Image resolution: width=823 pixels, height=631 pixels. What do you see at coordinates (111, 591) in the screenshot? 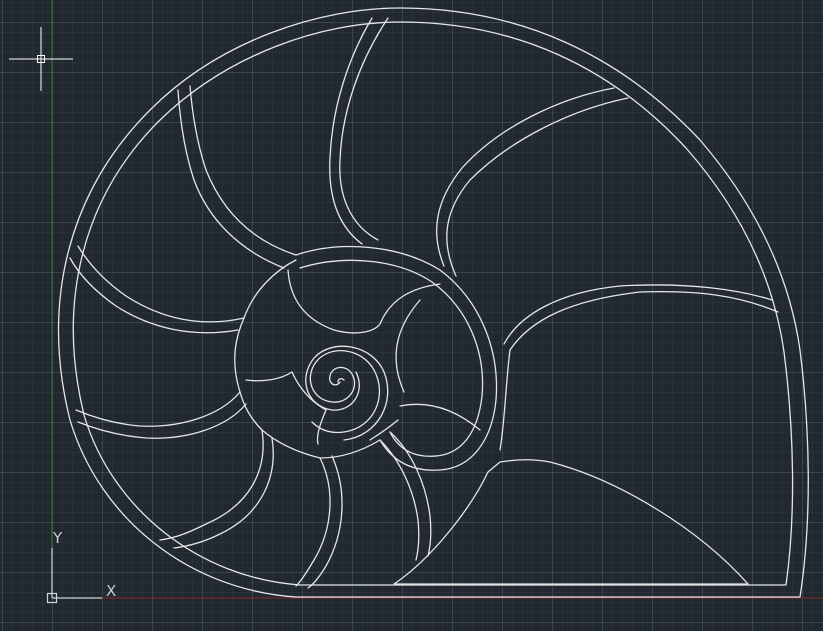
I see `ucs-x-label: X` at bounding box center [111, 591].